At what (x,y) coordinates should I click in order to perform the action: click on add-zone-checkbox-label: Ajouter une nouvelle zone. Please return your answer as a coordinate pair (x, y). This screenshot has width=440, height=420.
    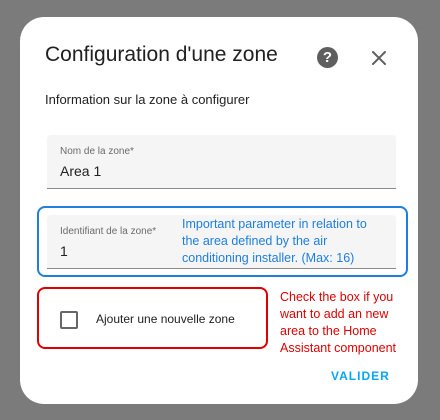
    Looking at the image, I should click on (165, 319).